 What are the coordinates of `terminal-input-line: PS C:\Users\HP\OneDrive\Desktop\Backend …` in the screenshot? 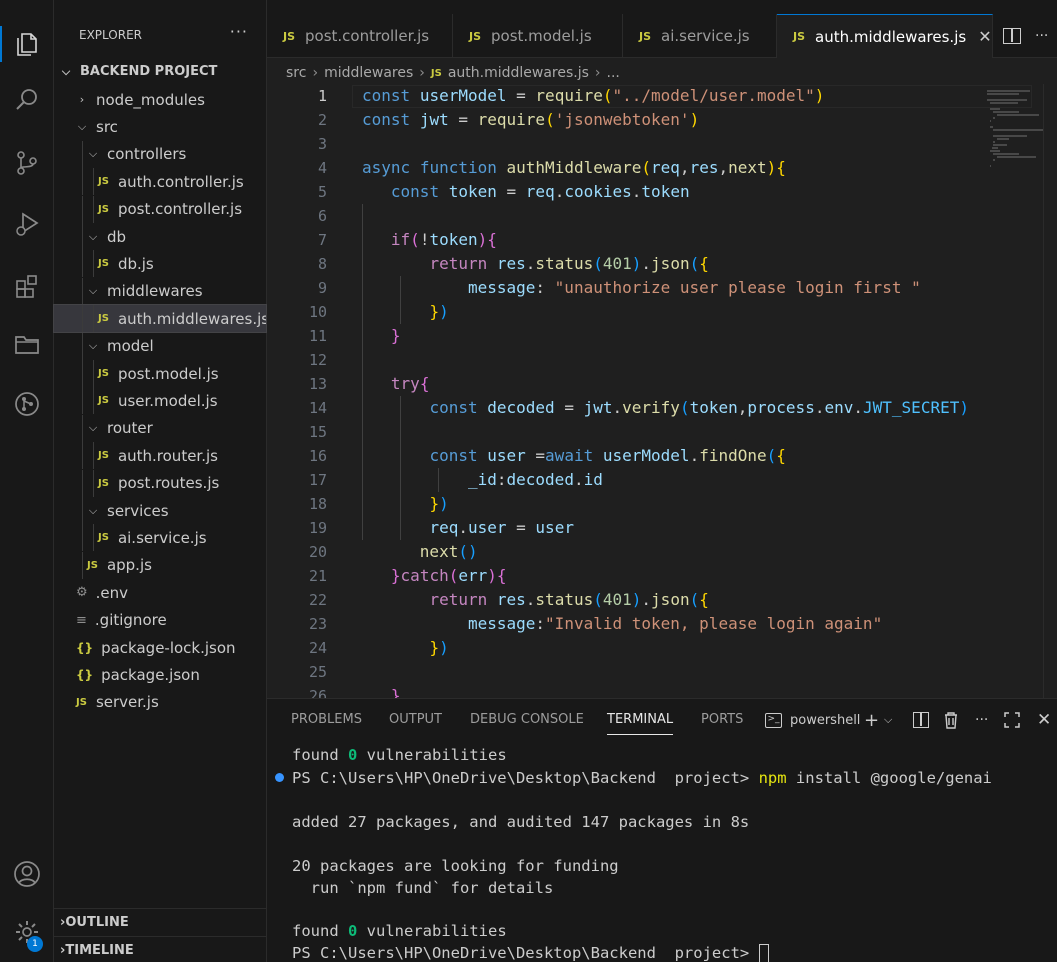 It's located at (530, 952).